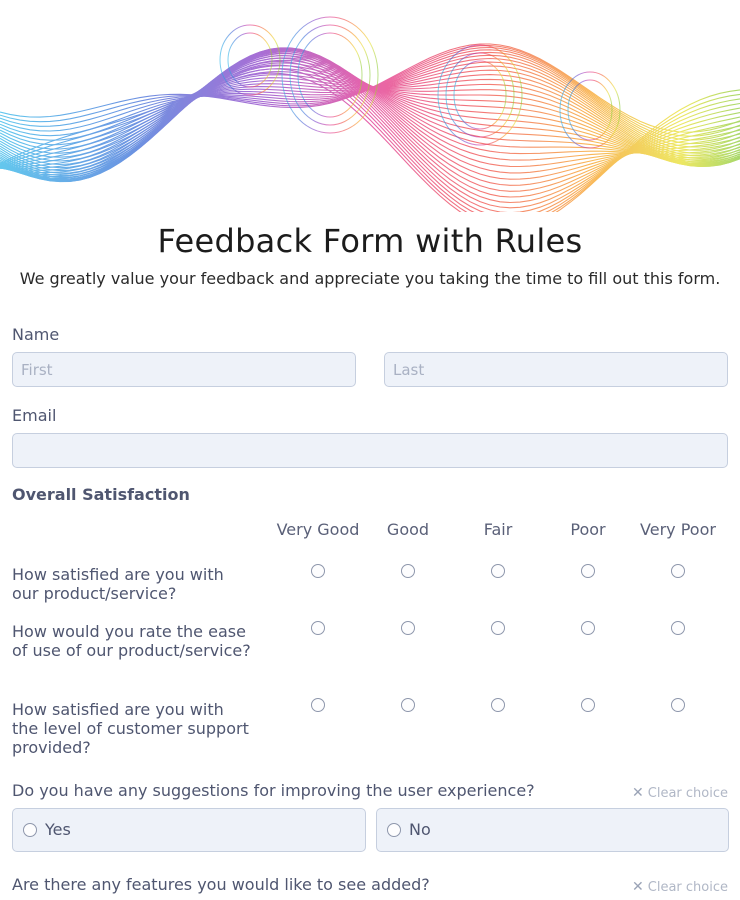 This screenshot has height=900, width=740. Describe the element at coordinates (678, 529) in the screenshot. I see `col-header-very-poor: Very Poor` at that location.